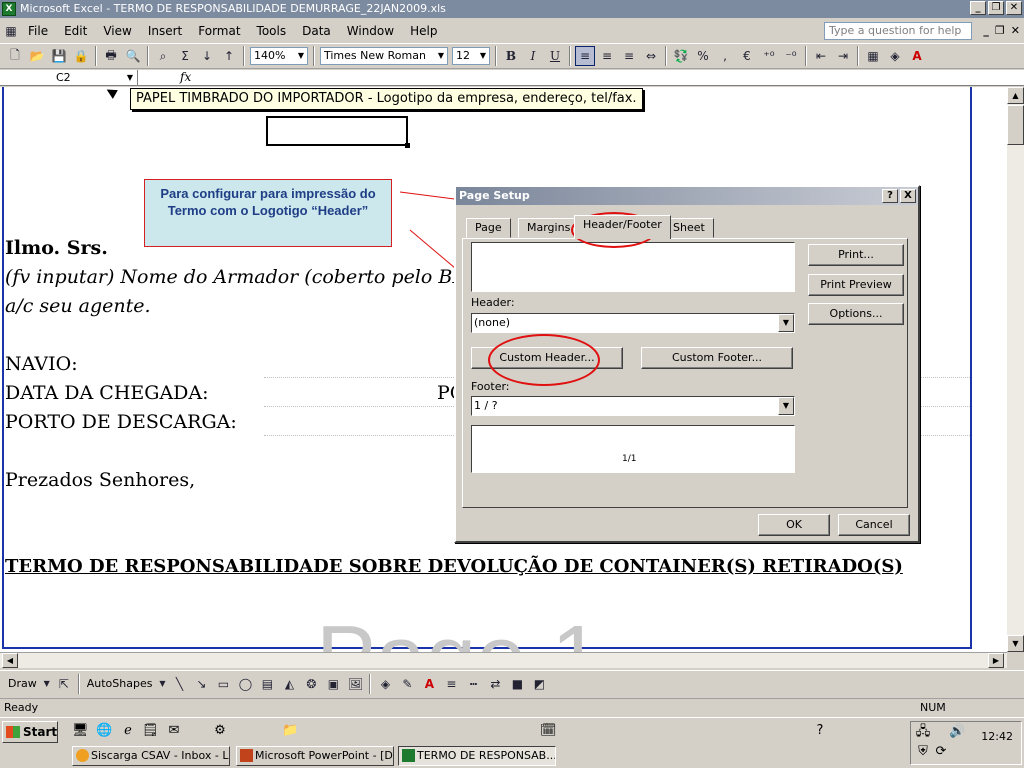  I want to click on menu-data: Data, so click(316, 31).